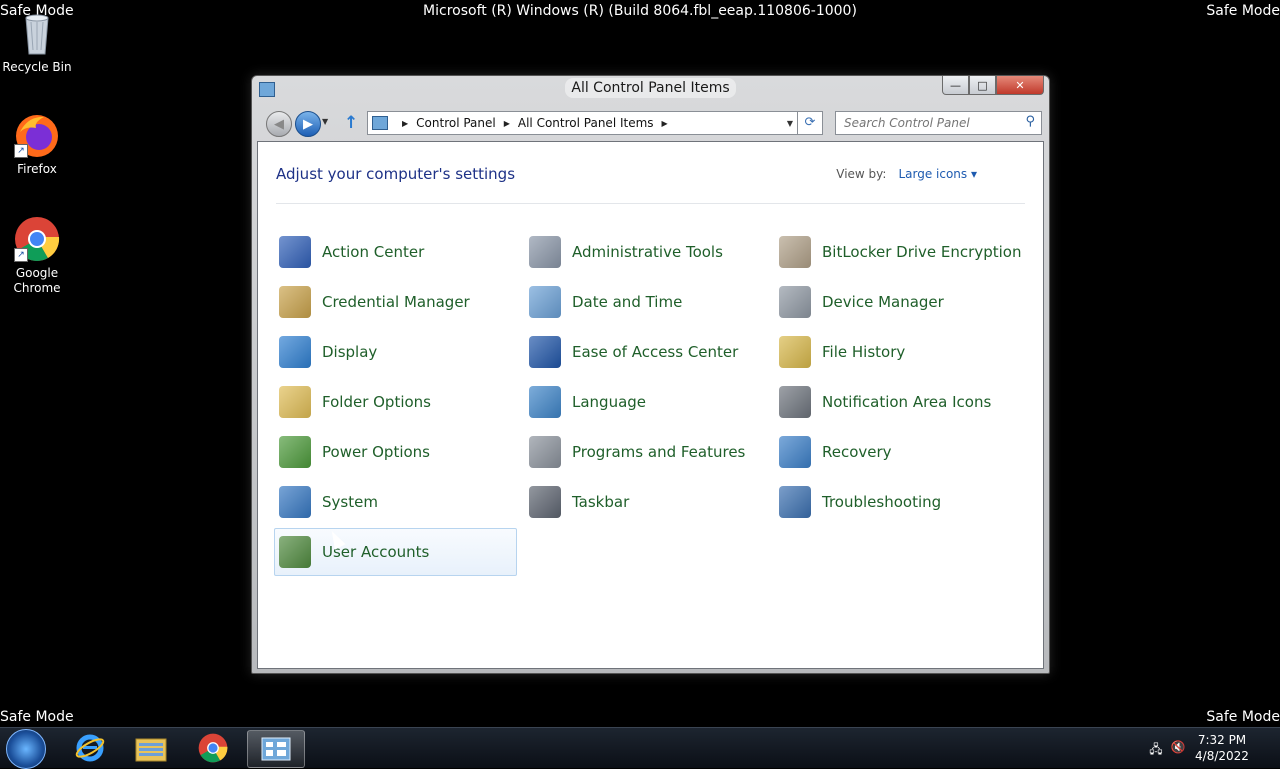 Image resolution: width=1280 pixels, height=769 pixels. What do you see at coordinates (922, 252) in the screenshot?
I see `cp-item-label: BitLocker Drive Encryption` at bounding box center [922, 252].